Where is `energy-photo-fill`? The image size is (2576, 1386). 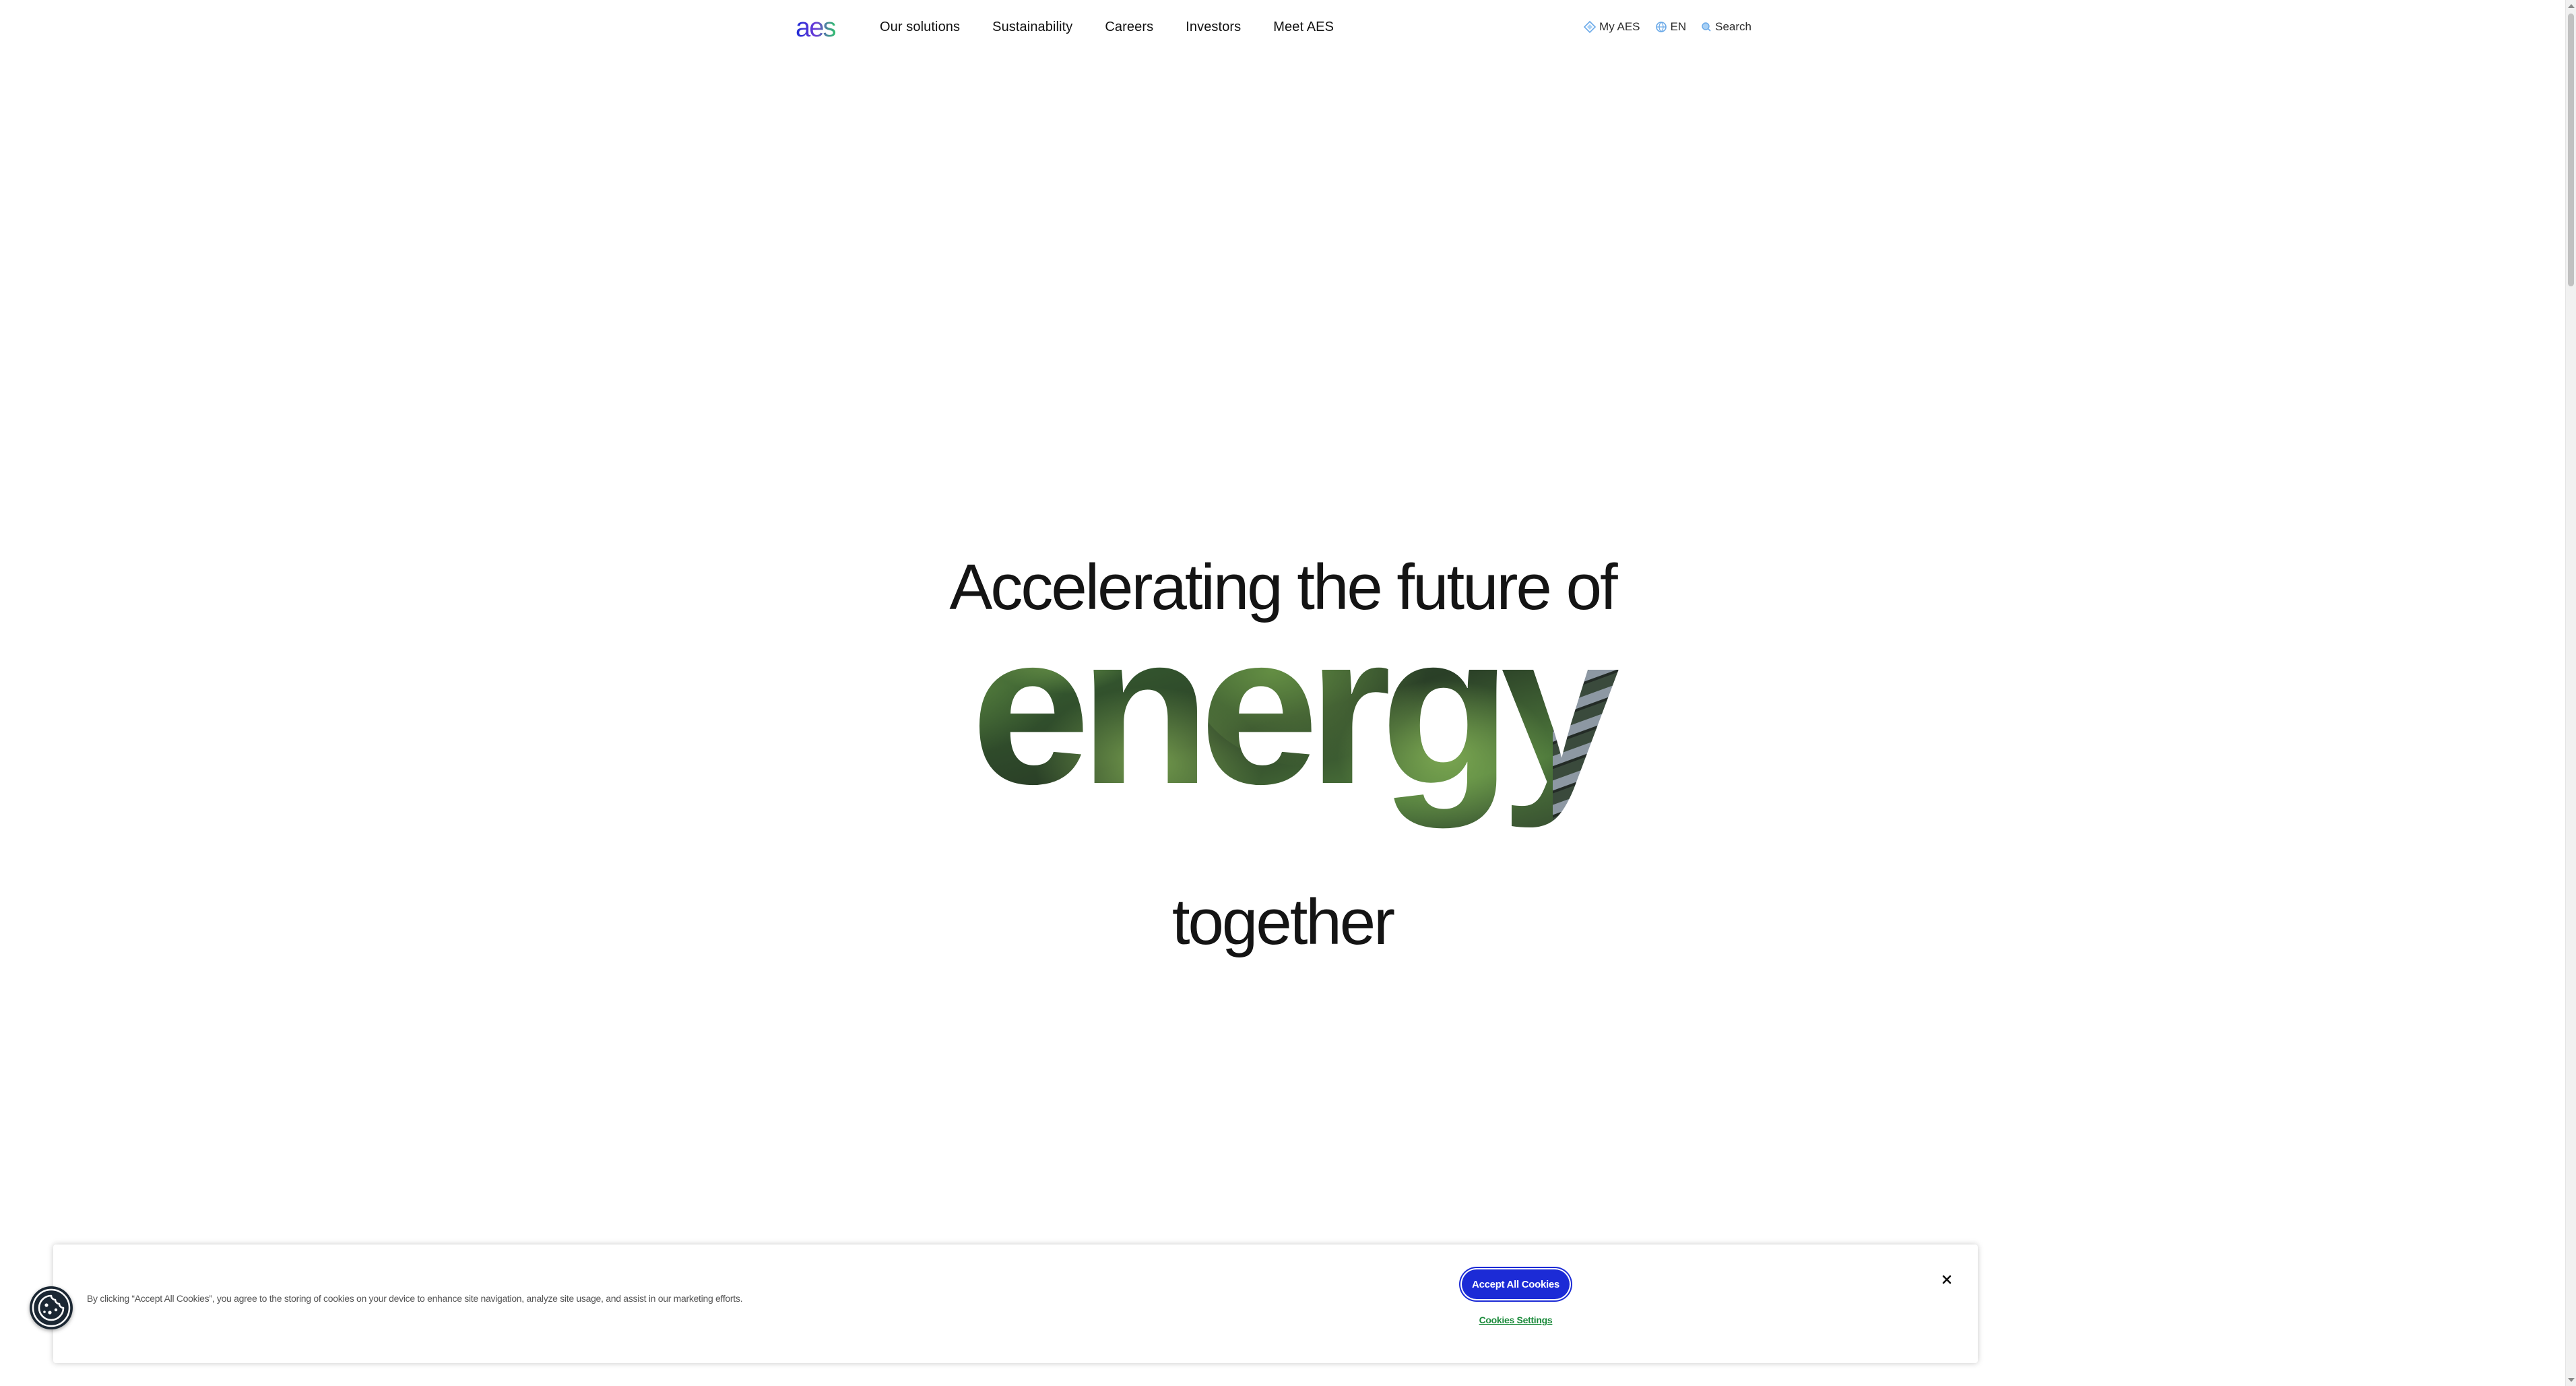
energy-photo-fill is located at coordinates (1296, 717).